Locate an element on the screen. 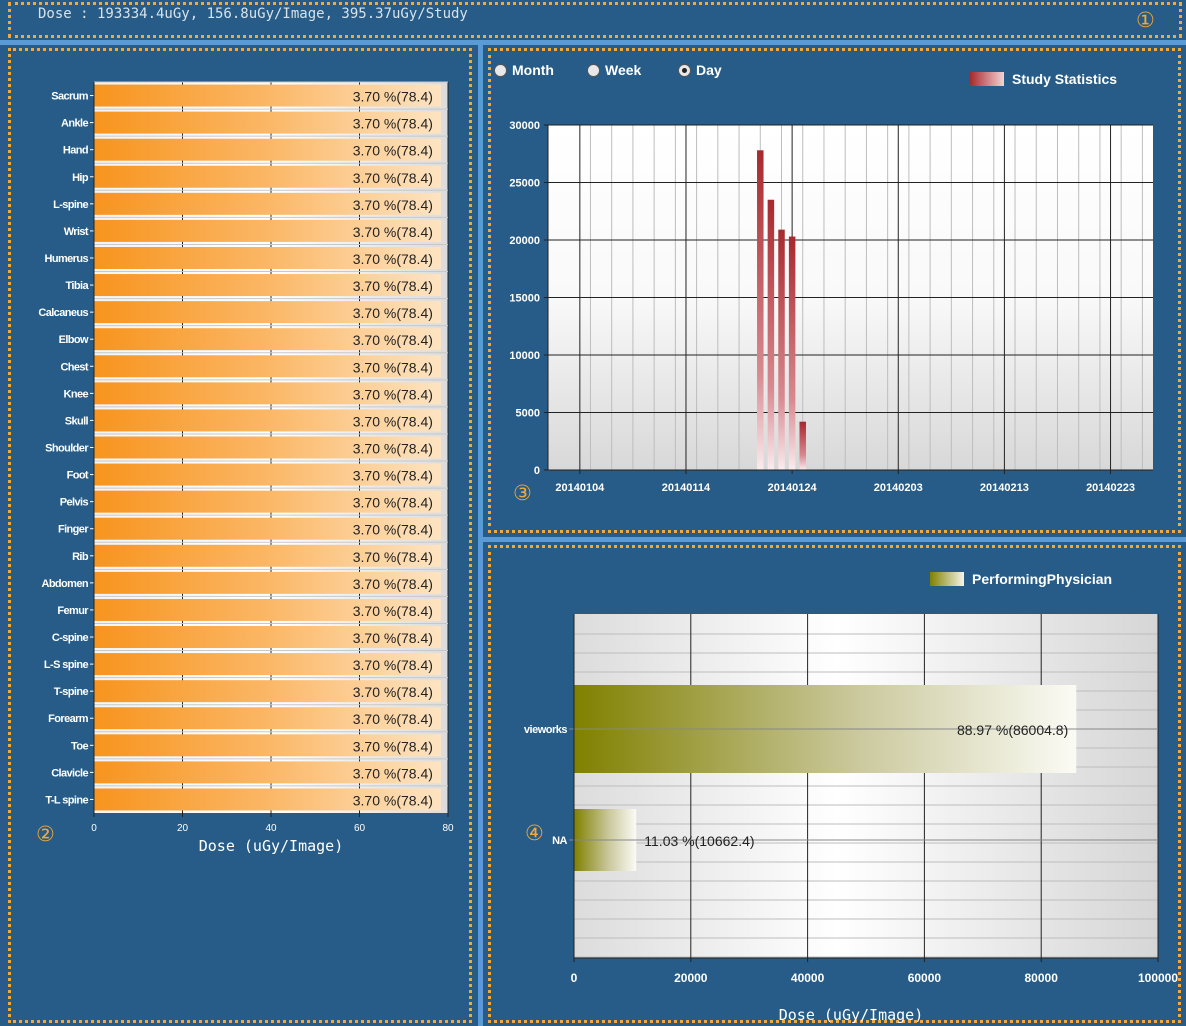  panel-marker-1: ① is located at coordinates (1145, 20).